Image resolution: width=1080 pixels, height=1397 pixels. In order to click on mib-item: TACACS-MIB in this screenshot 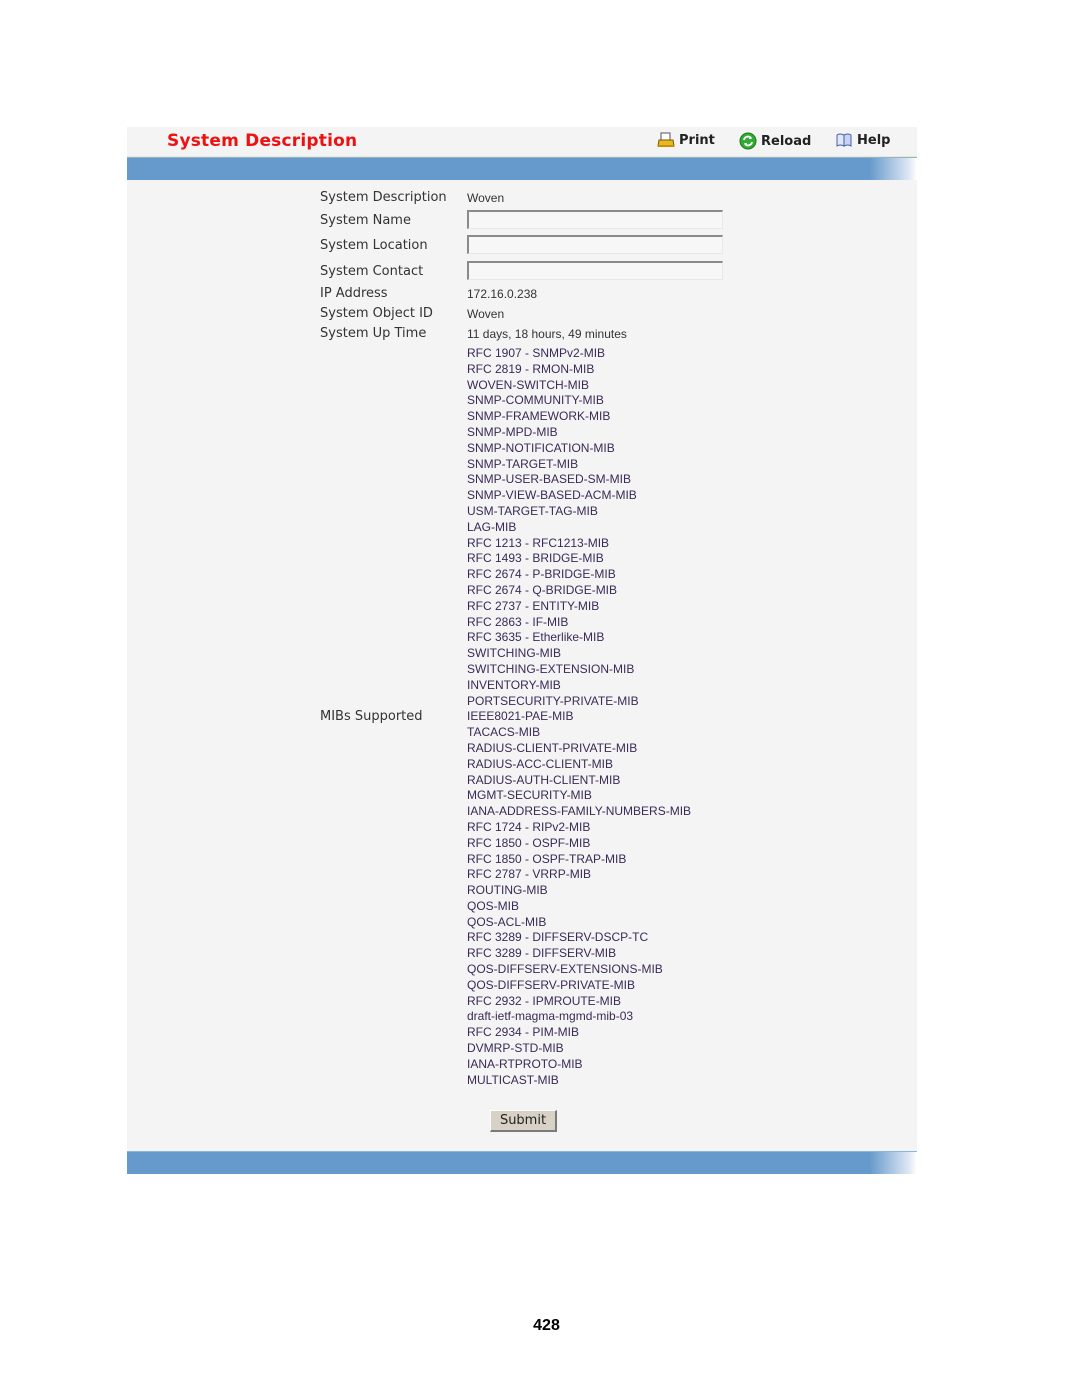, I will do `click(504, 732)`.